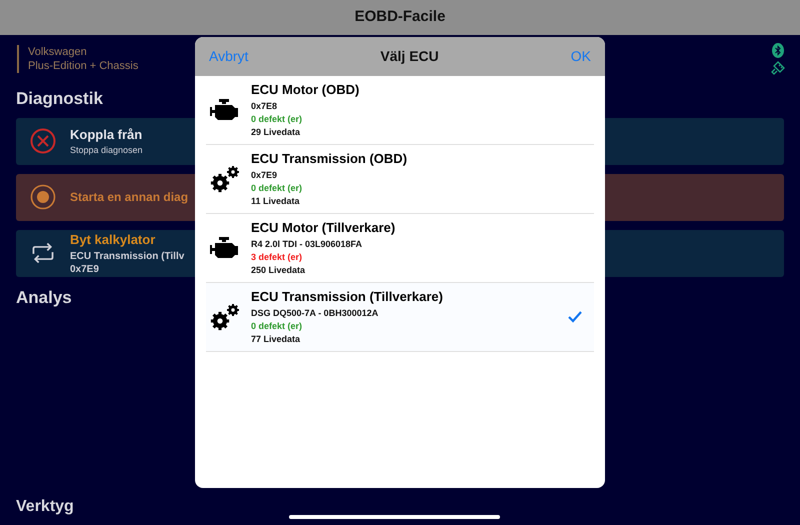  Describe the element at coordinates (127, 256) in the screenshot. I see `action-subtitle: ECU Transmission (Tillv` at that location.